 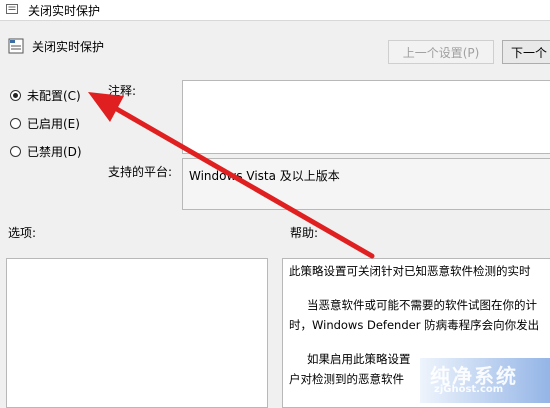 What do you see at coordinates (106, 107) in the screenshot?
I see `annotation-arrow-head` at bounding box center [106, 107].